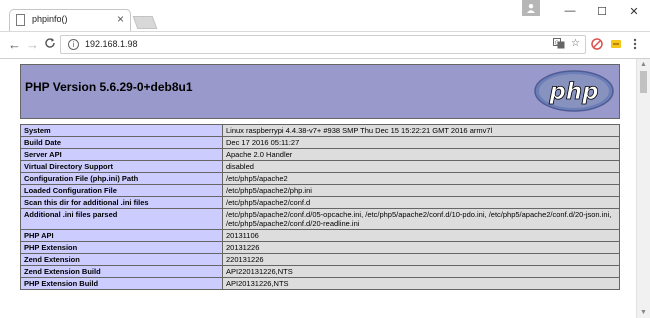 The width and height of the screenshot is (650, 318). What do you see at coordinates (145, 22) in the screenshot?
I see `new-tab-button` at bounding box center [145, 22].